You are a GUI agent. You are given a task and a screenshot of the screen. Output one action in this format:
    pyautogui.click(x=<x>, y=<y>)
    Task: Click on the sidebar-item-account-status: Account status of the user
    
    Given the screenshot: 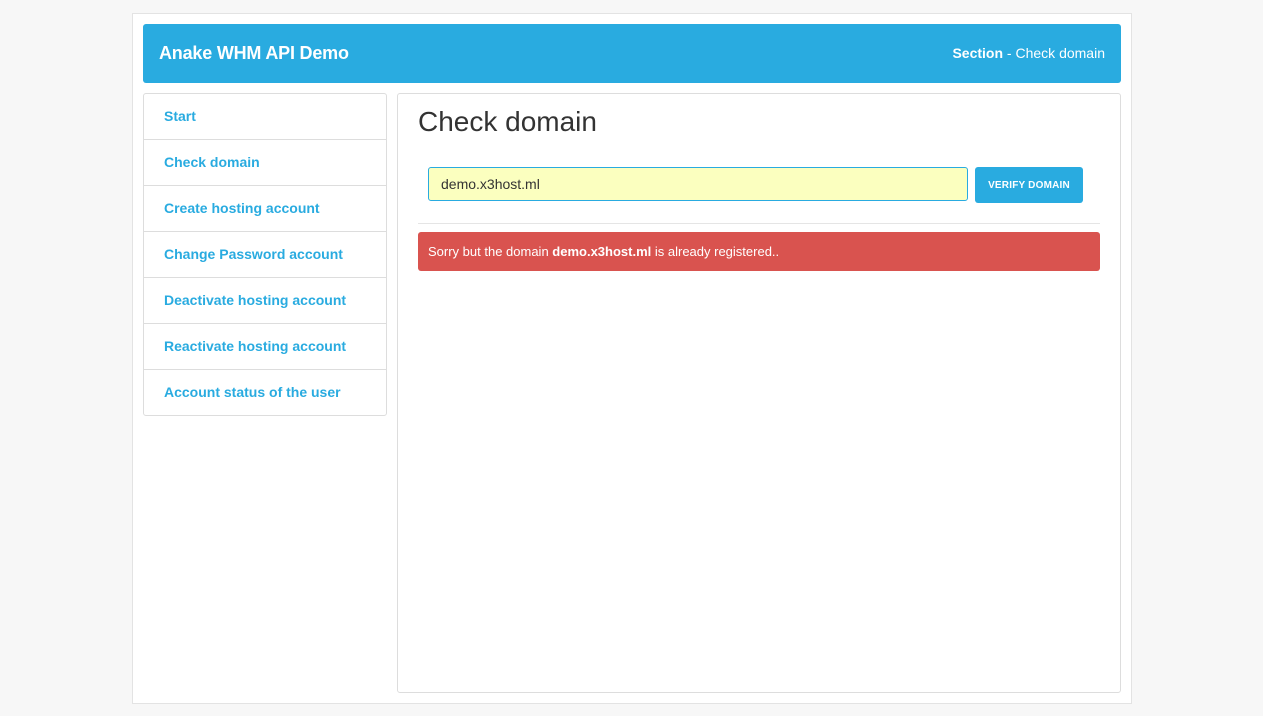 What is the action you would take?
    pyautogui.click(x=265, y=392)
    